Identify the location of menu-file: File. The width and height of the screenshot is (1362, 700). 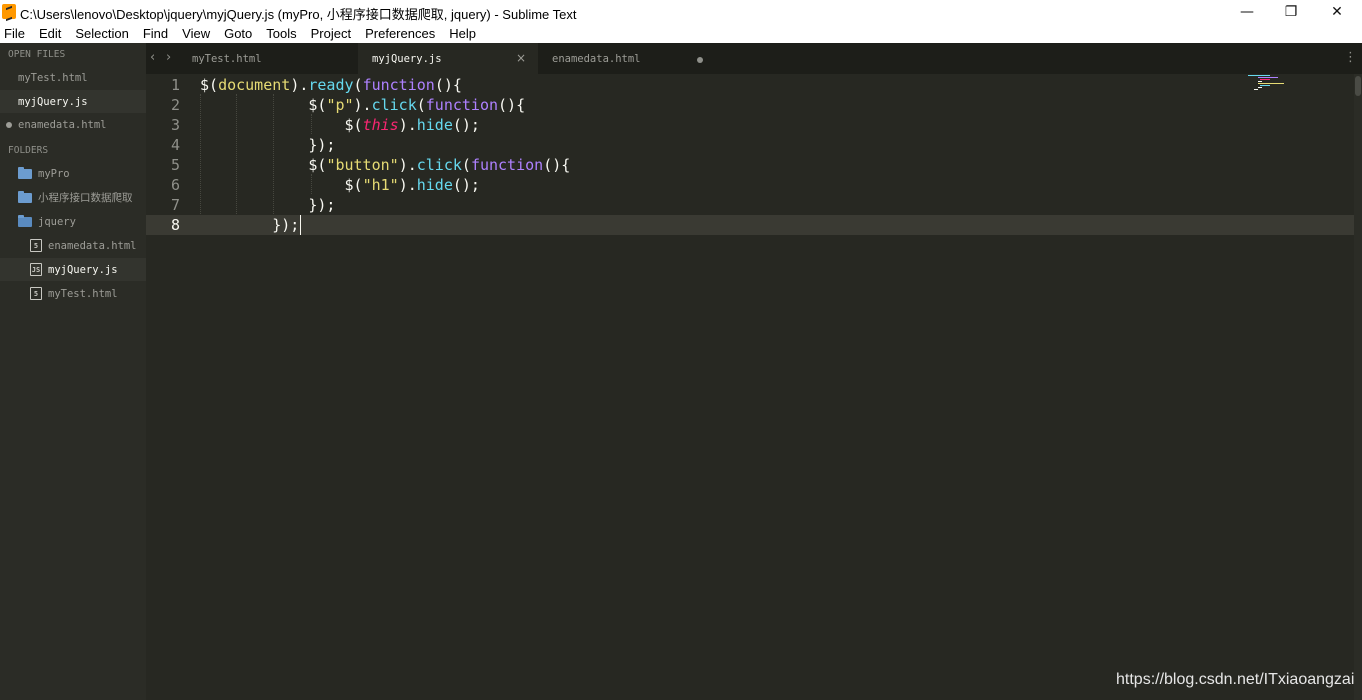
(14, 33).